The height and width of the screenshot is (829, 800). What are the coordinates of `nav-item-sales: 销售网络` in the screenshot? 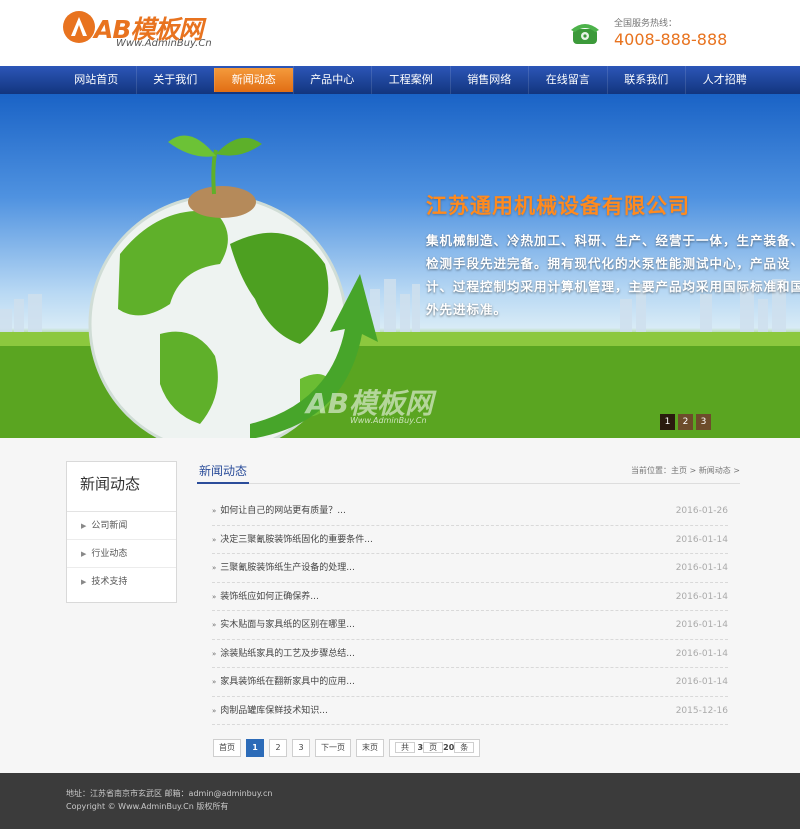 It's located at (489, 80).